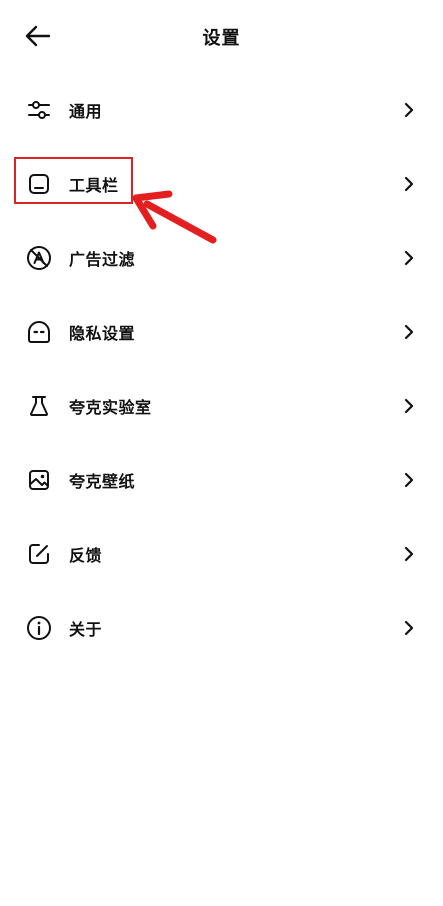  Describe the element at coordinates (86, 111) in the screenshot. I see `menu-item-label: 通用` at that location.